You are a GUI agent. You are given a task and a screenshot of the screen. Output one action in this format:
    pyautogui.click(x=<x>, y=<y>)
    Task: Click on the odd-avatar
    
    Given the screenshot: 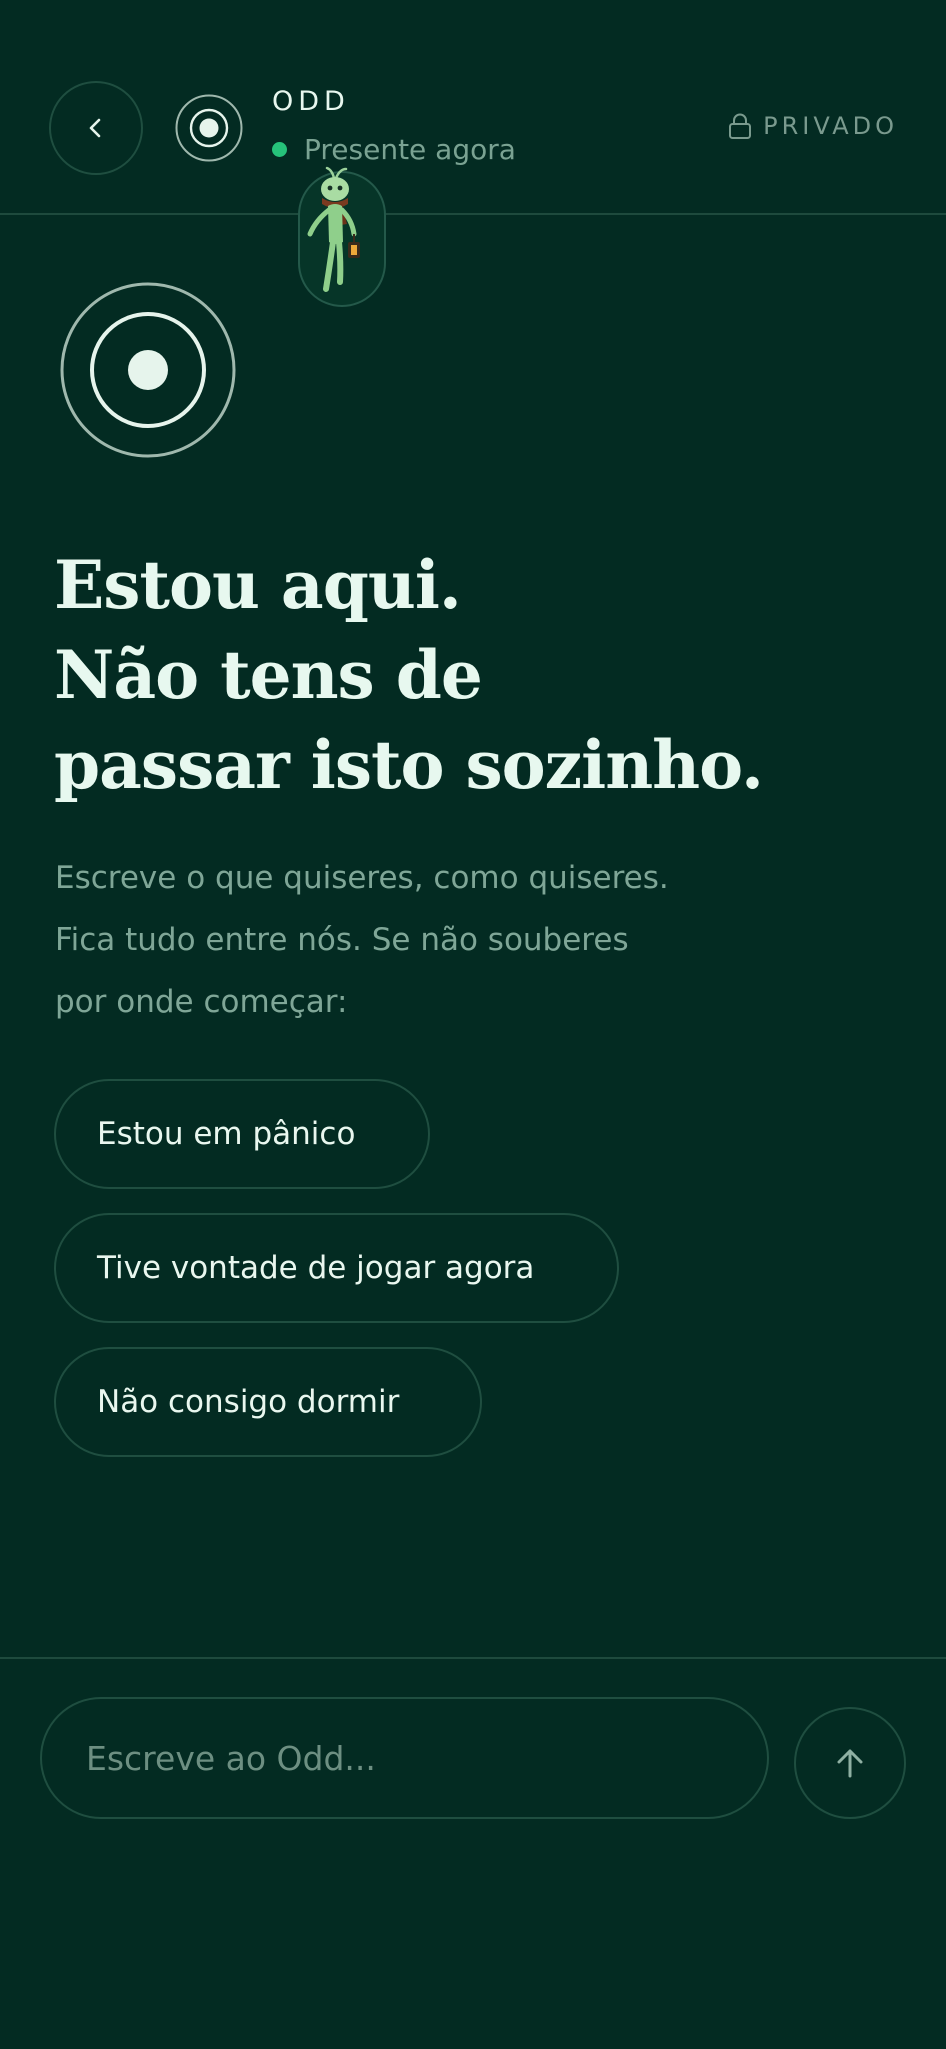 What is the action you would take?
    pyautogui.click(x=209, y=128)
    